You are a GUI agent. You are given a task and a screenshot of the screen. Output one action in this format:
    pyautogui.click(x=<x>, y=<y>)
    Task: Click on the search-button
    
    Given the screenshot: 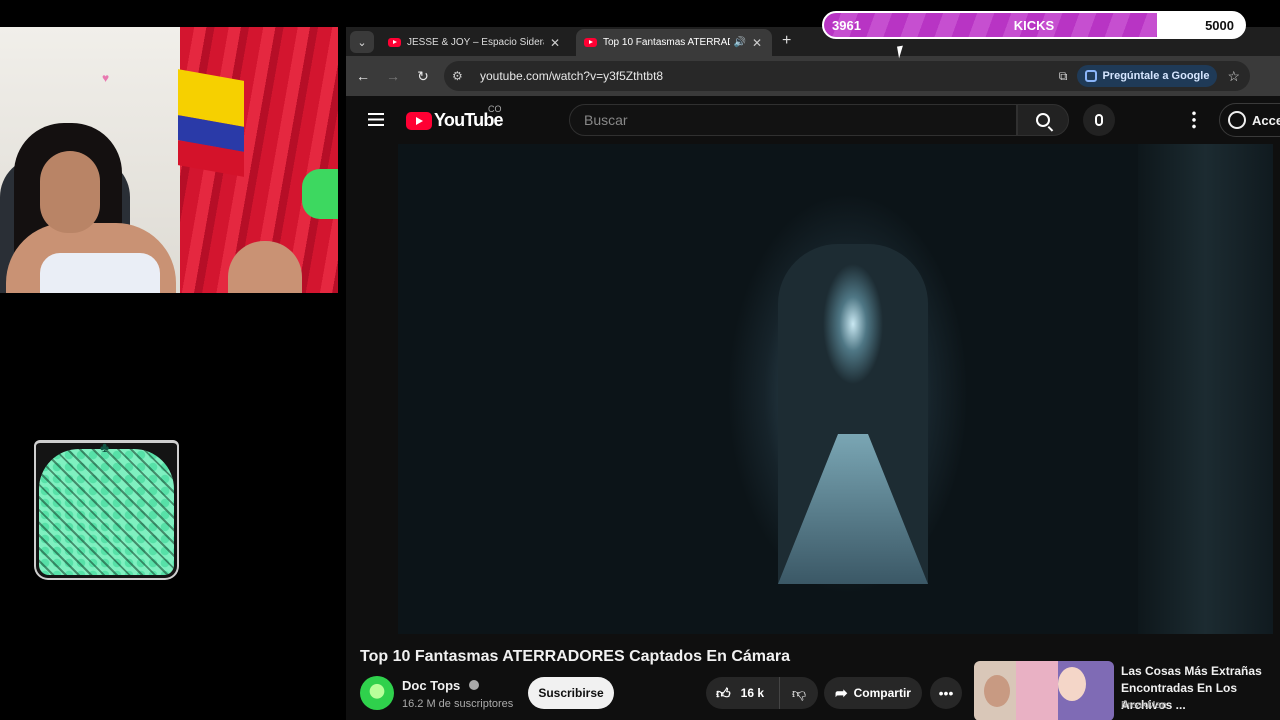 What is the action you would take?
    pyautogui.click(x=1043, y=120)
    